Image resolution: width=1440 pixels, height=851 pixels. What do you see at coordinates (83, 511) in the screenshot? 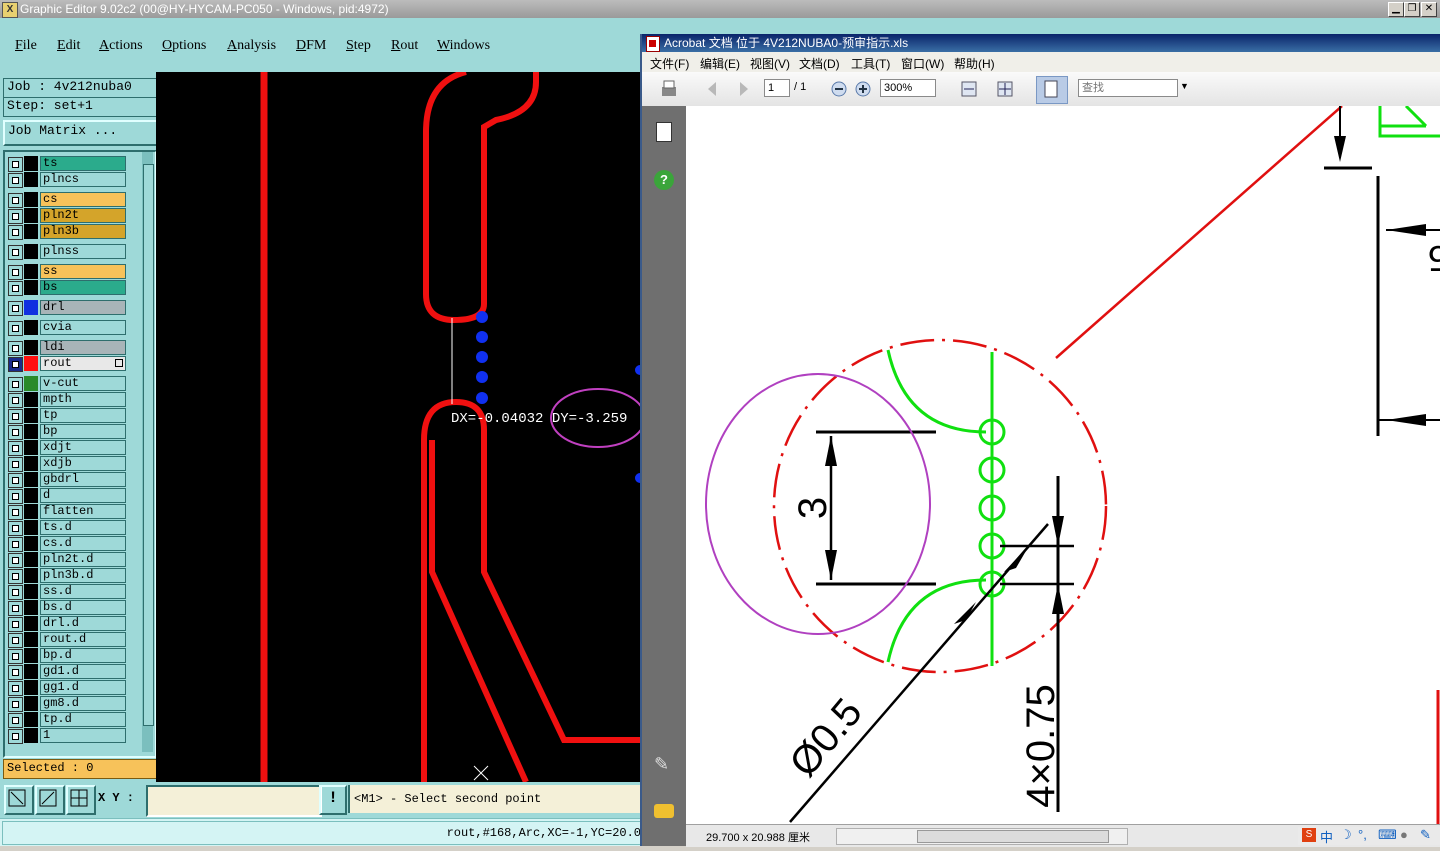
I see `layer-name: flatten` at bounding box center [83, 511].